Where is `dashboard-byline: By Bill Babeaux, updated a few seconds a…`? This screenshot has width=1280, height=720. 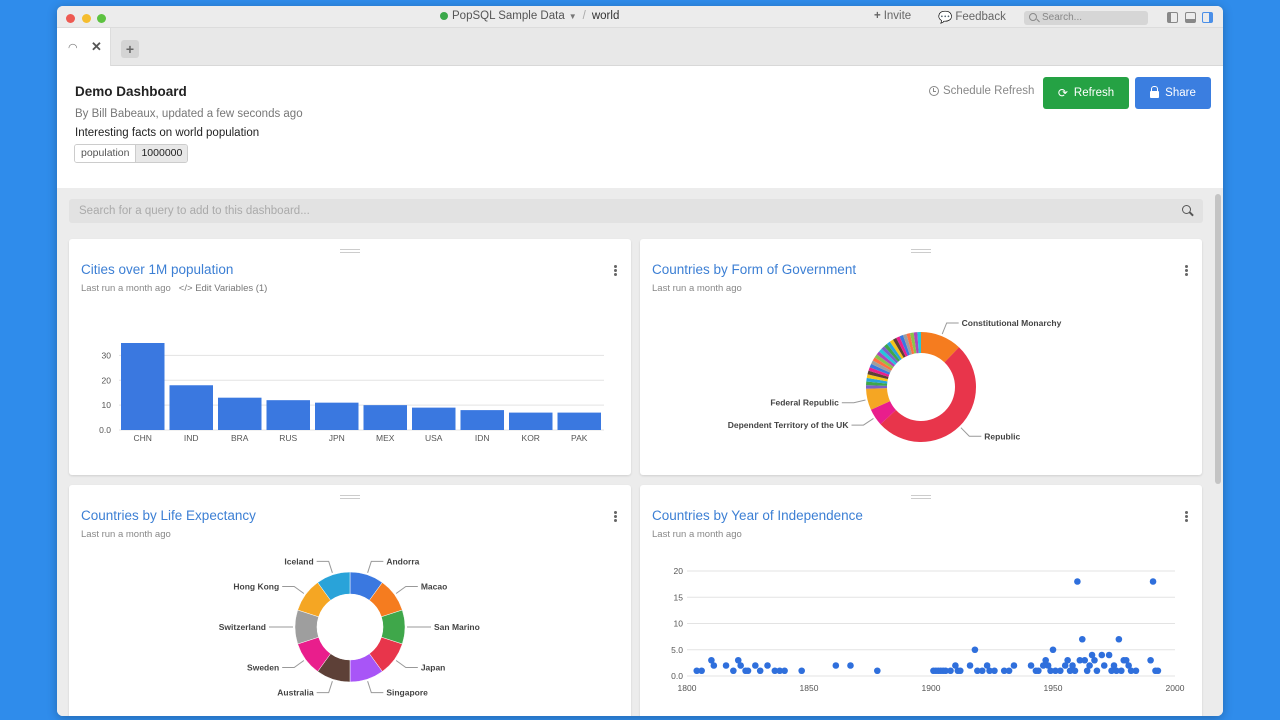
dashboard-byline: By Bill Babeaux, updated a few seconds a… is located at coordinates (189, 114).